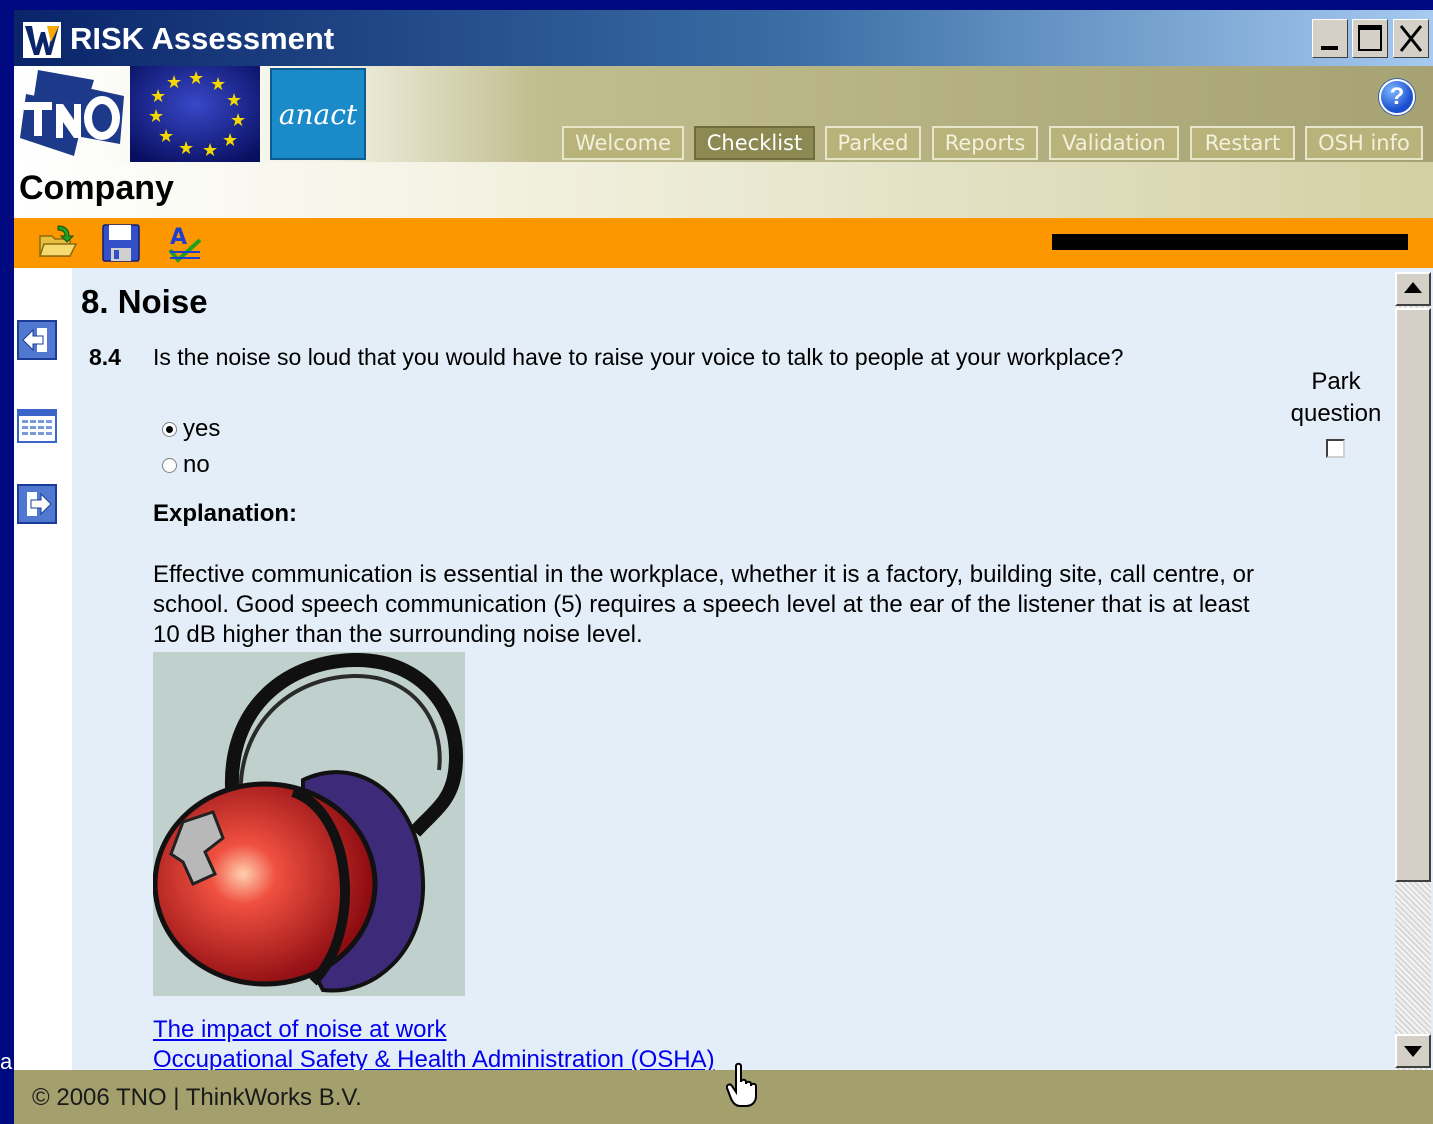 Image resolution: width=1433 pixels, height=1124 pixels. Describe the element at coordinates (723, 1097) in the screenshot. I see `footer: © 2006 TNO | ThinkWorks B.V.` at that location.